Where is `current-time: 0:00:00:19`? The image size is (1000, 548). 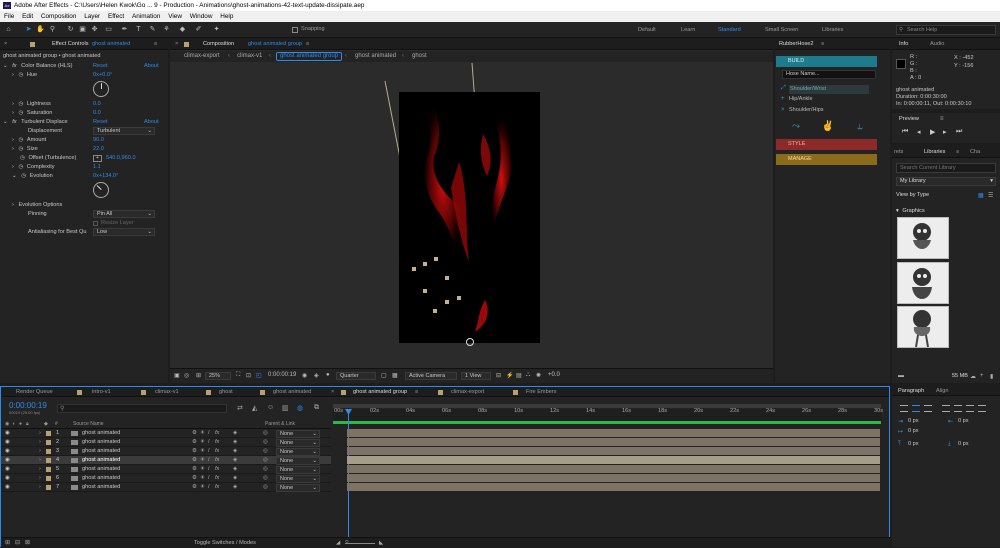 current-time: 0:00:00:19 is located at coordinates (282, 375).